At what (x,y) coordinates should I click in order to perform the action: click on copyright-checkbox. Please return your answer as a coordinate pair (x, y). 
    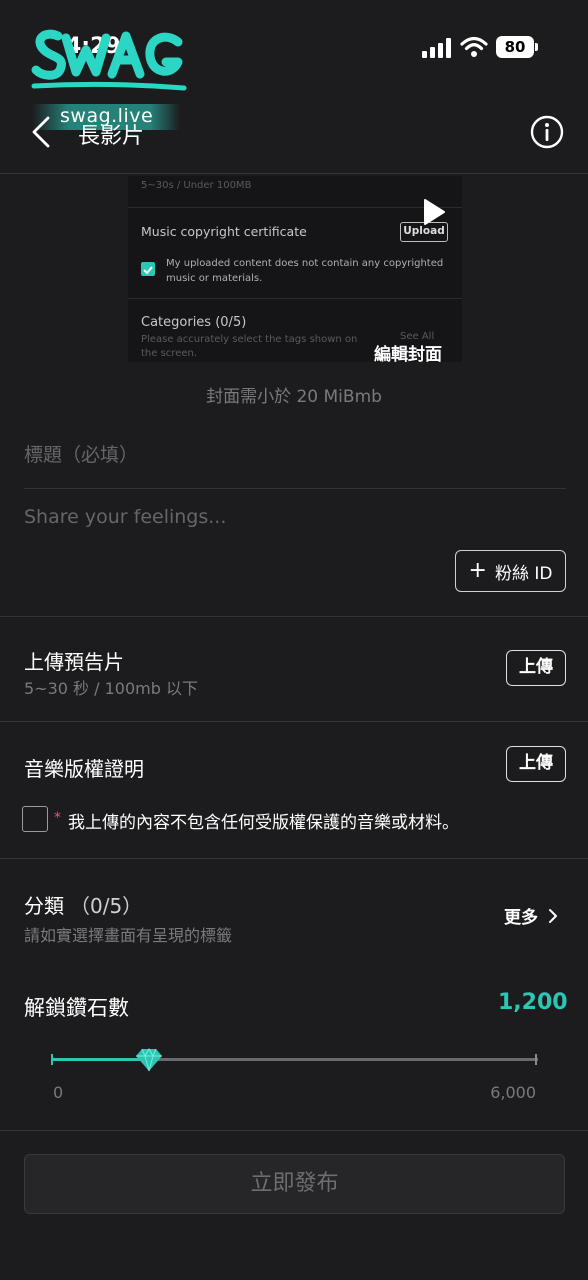
    Looking at the image, I should click on (35, 819).